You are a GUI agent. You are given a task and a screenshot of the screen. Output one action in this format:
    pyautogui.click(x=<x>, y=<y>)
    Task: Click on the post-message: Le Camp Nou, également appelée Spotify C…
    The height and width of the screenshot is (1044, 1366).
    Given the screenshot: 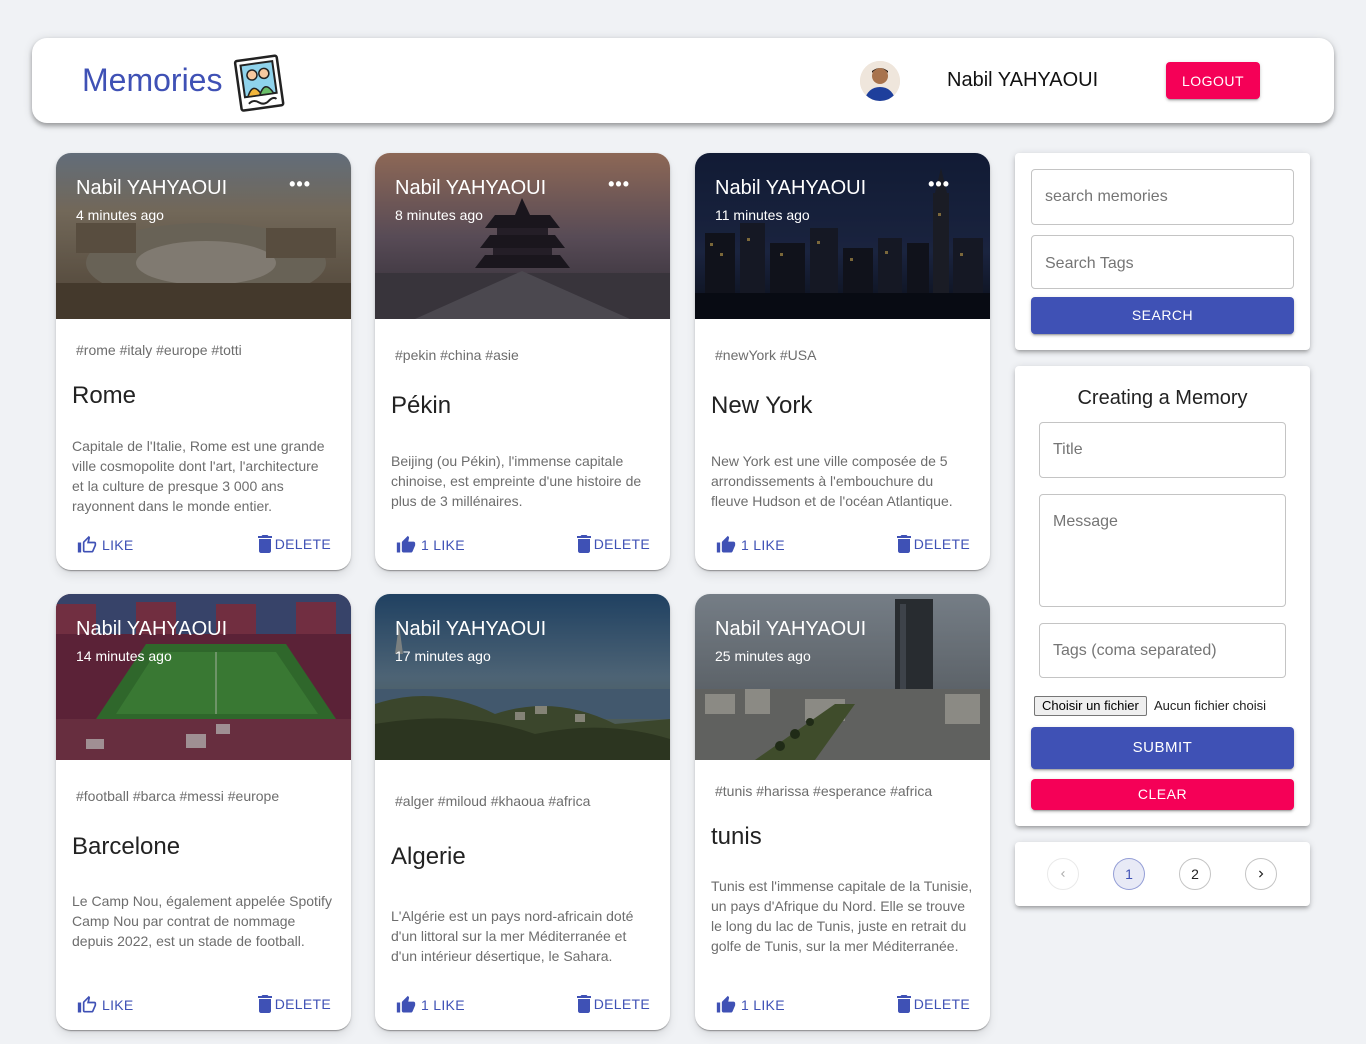 What is the action you would take?
    pyautogui.click(x=202, y=921)
    